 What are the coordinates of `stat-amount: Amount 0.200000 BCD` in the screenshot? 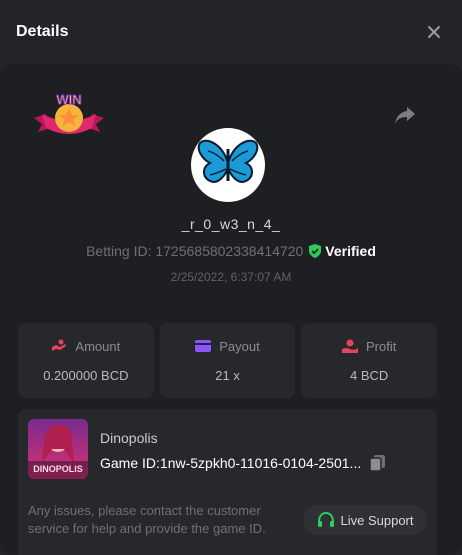 It's located at (86, 360).